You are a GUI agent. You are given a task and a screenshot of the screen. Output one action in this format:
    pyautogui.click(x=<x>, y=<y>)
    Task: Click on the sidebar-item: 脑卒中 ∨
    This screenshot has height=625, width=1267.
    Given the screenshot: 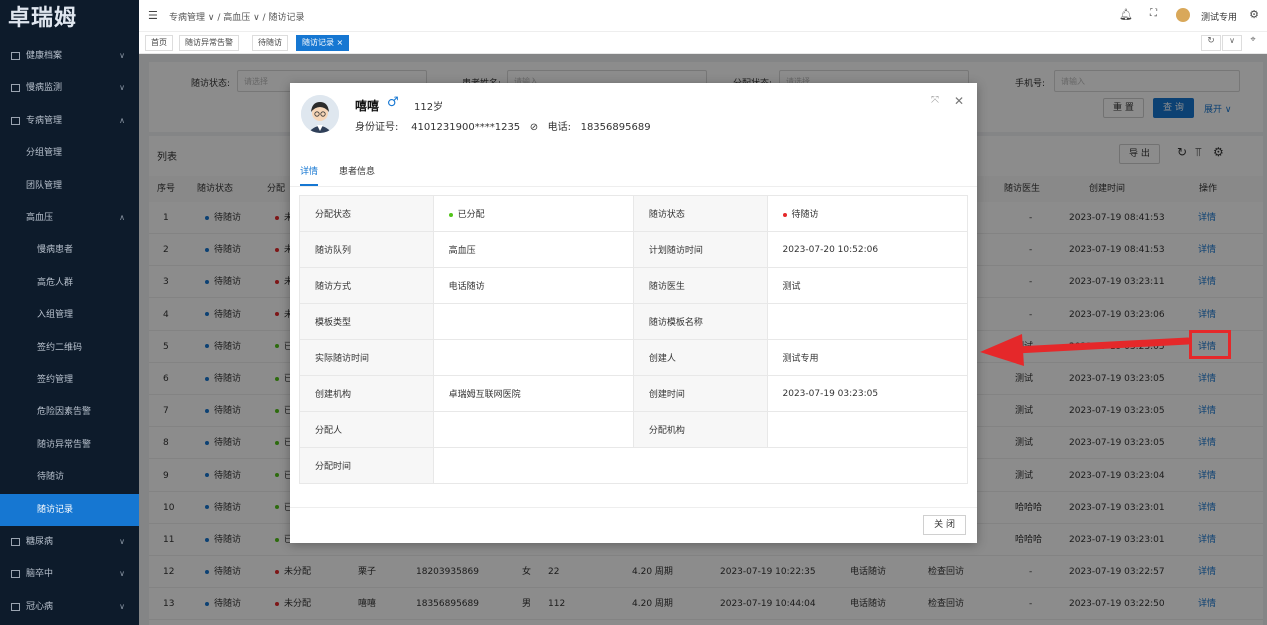 What is the action you would take?
    pyautogui.click(x=69, y=574)
    